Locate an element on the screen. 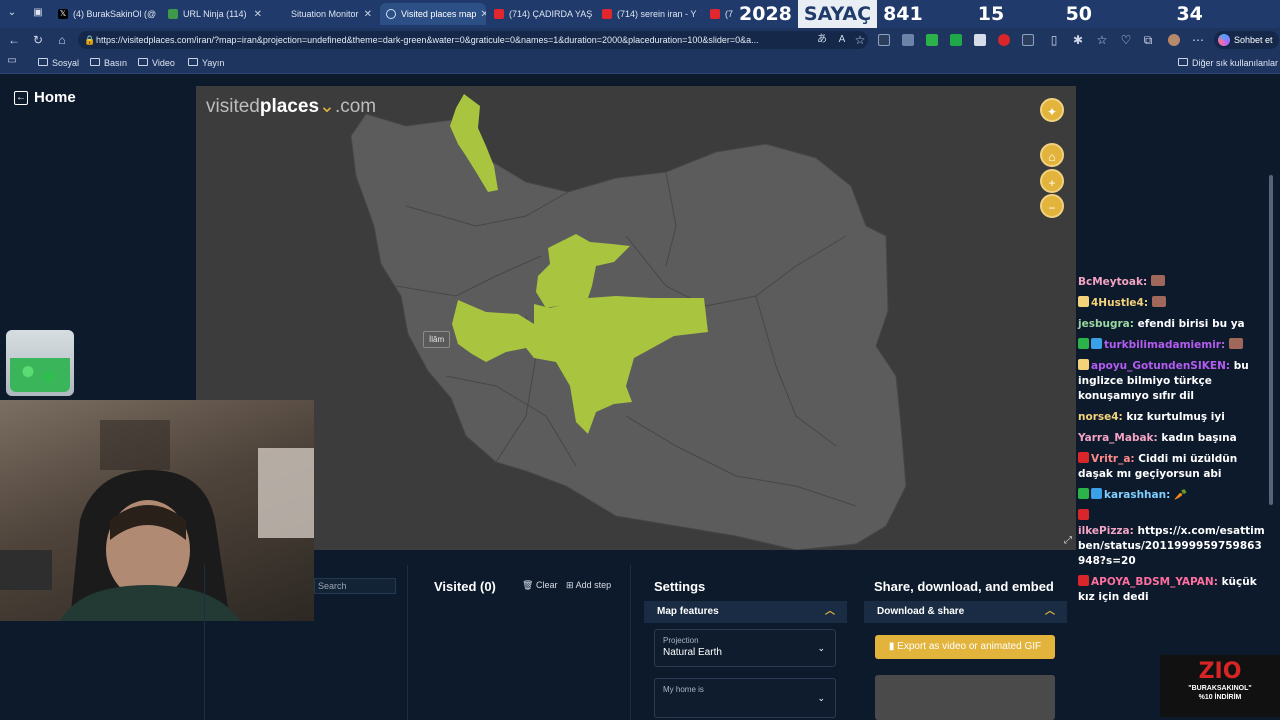 This screenshot has height=720, width=1280. lightbulb-icon: ✦ is located at coordinates (1052, 110).